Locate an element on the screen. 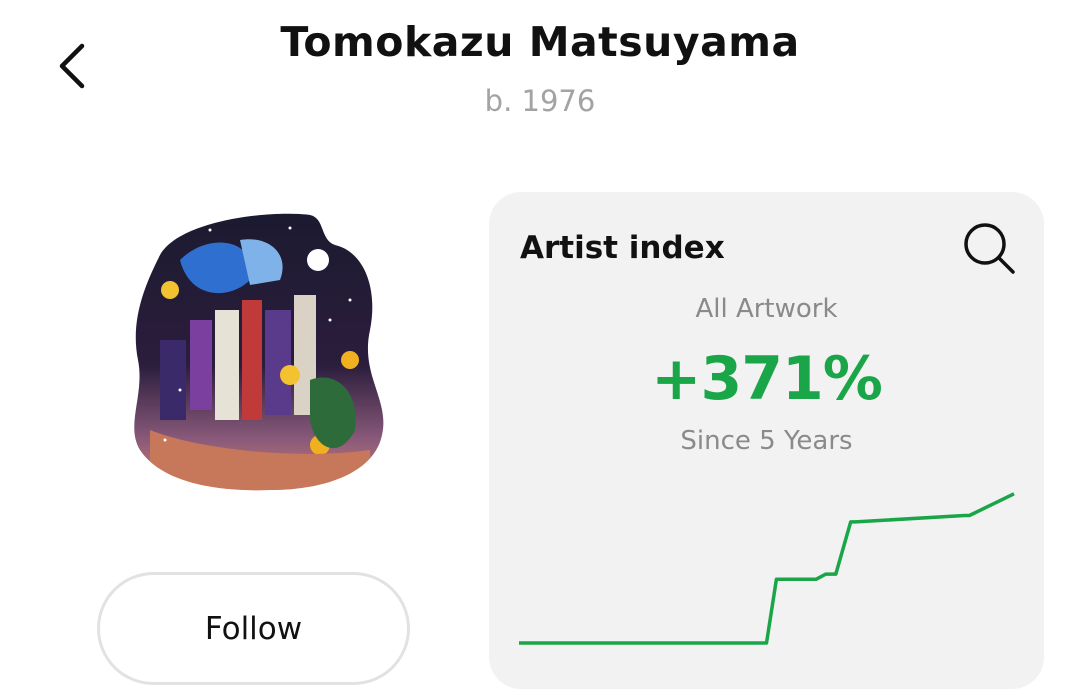  artwork-filter-label: All Artwork is located at coordinates (766, 309).